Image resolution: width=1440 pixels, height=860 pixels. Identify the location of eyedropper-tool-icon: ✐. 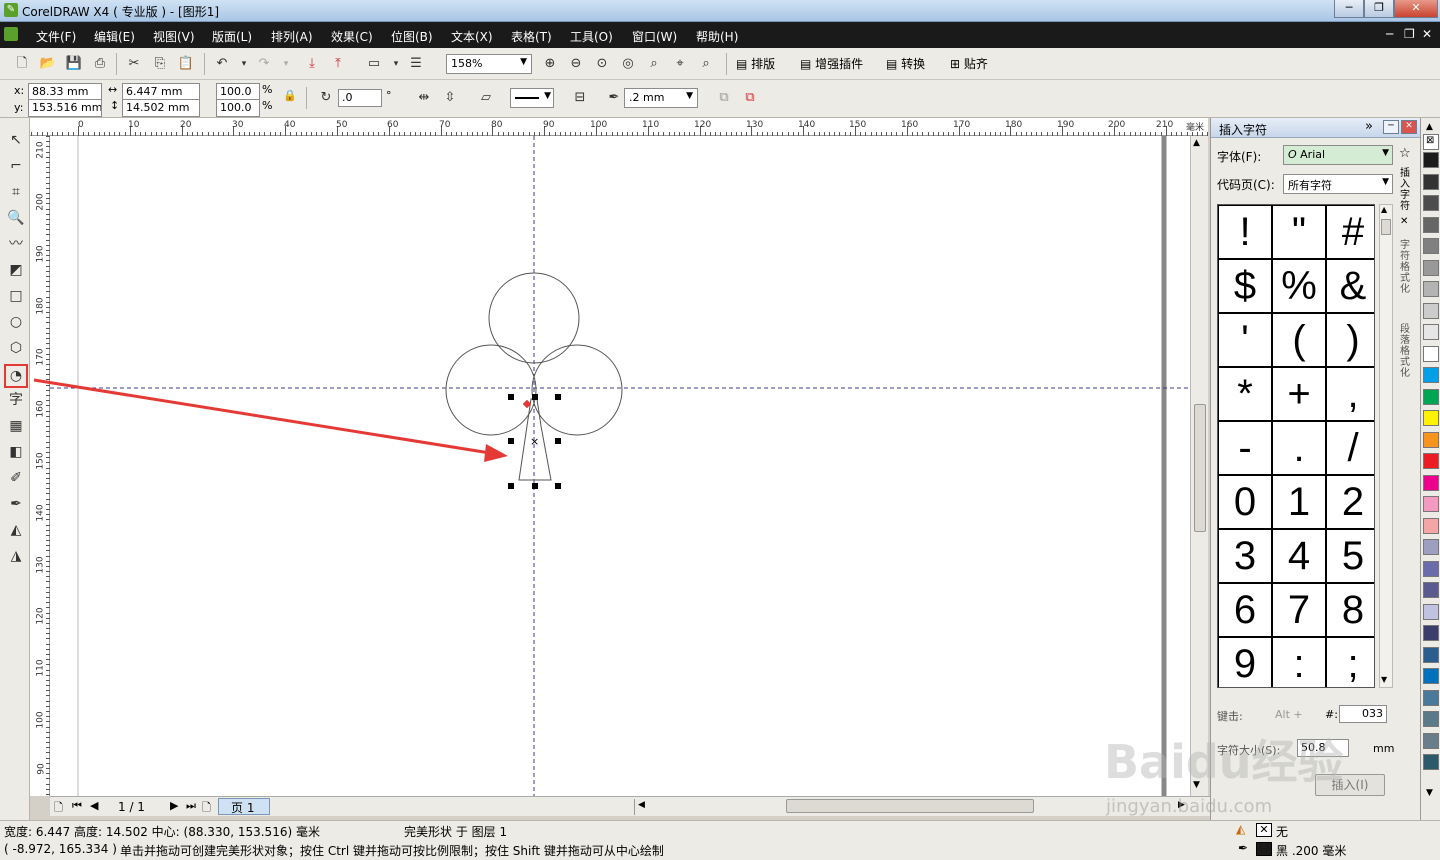
(16, 478).